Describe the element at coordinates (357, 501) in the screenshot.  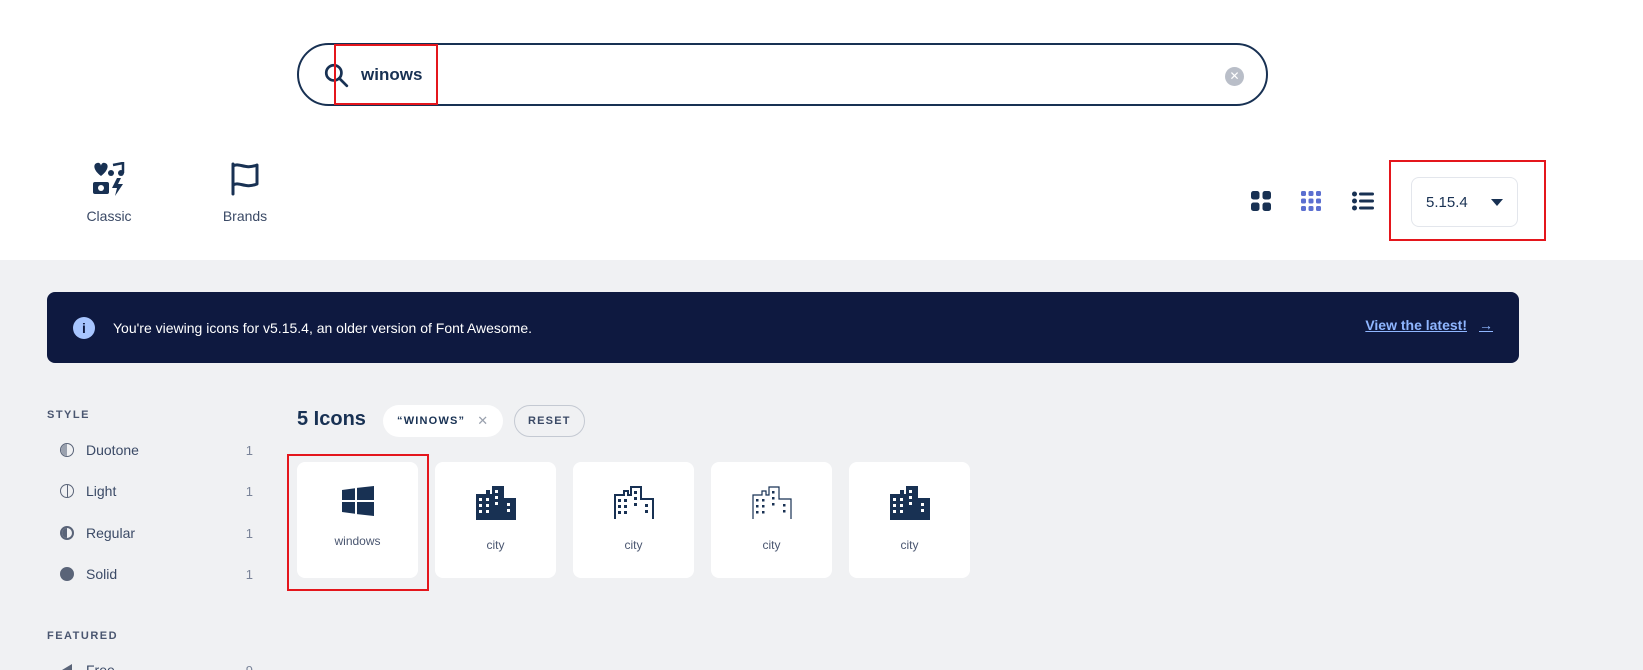
I see `windows-icon` at that location.